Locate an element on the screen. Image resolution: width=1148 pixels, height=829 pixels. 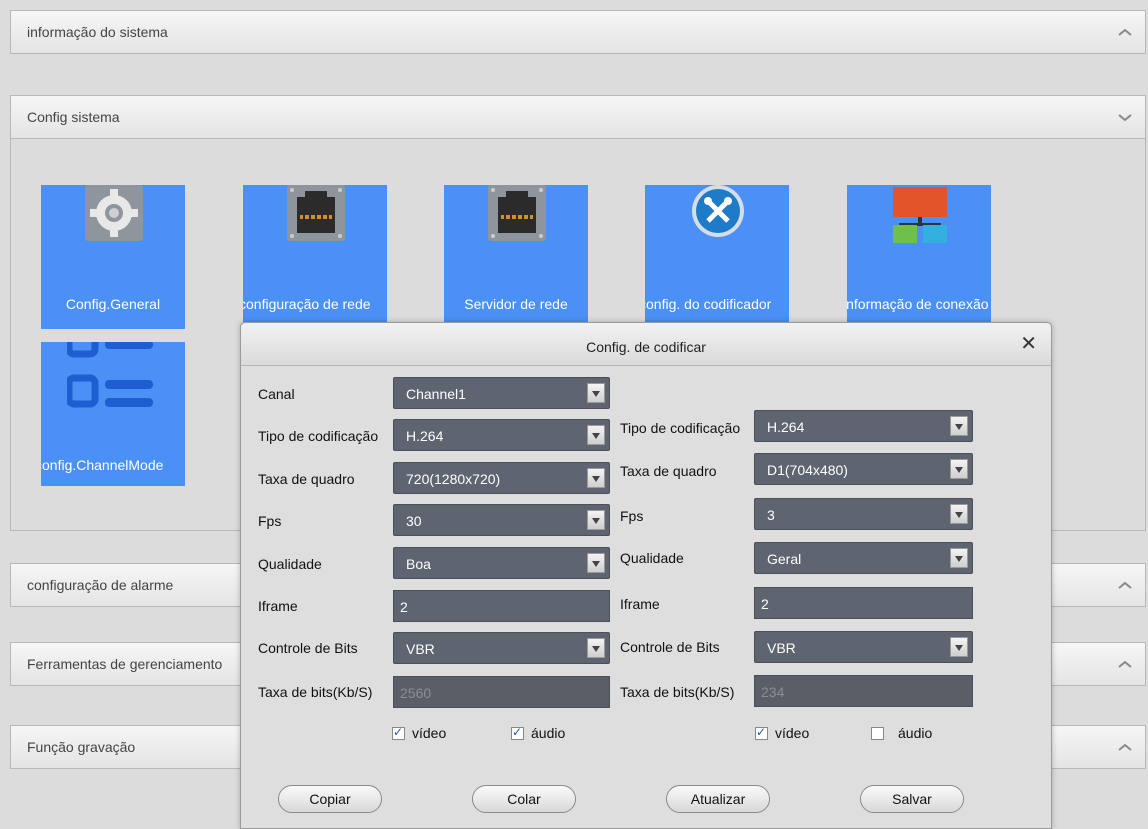
right-fps-select: 3 is located at coordinates (863, 514).